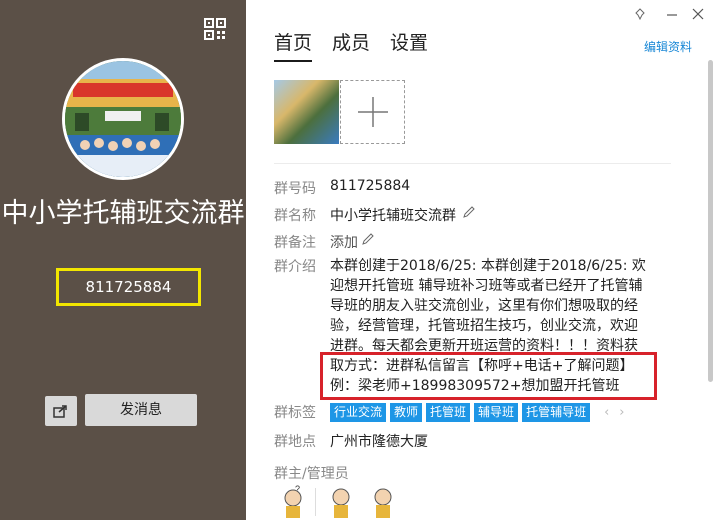 The image size is (716, 520). Describe the element at coordinates (496, 412) in the screenshot. I see `tag-chip: 辅导班` at that location.